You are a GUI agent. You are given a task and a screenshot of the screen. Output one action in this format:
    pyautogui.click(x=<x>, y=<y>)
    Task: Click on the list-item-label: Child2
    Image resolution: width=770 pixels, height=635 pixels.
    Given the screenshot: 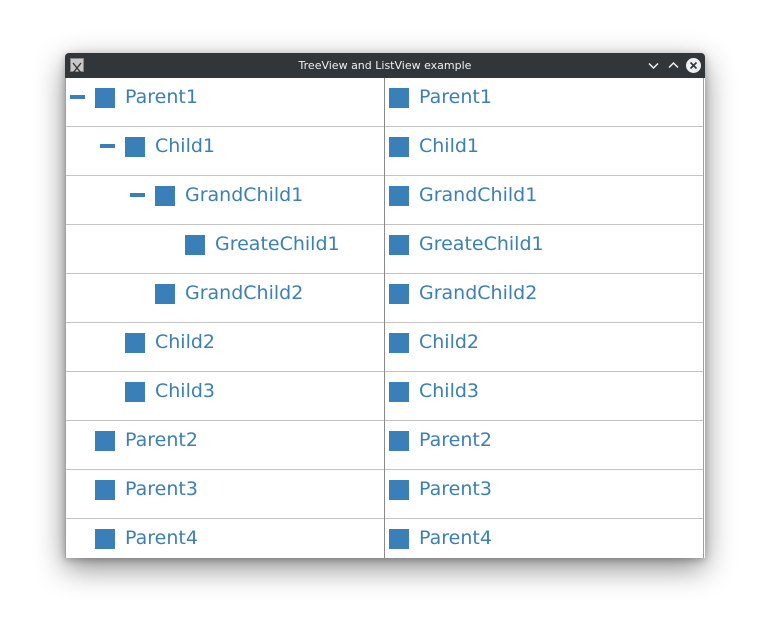 What is the action you would take?
    pyautogui.click(x=449, y=342)
    